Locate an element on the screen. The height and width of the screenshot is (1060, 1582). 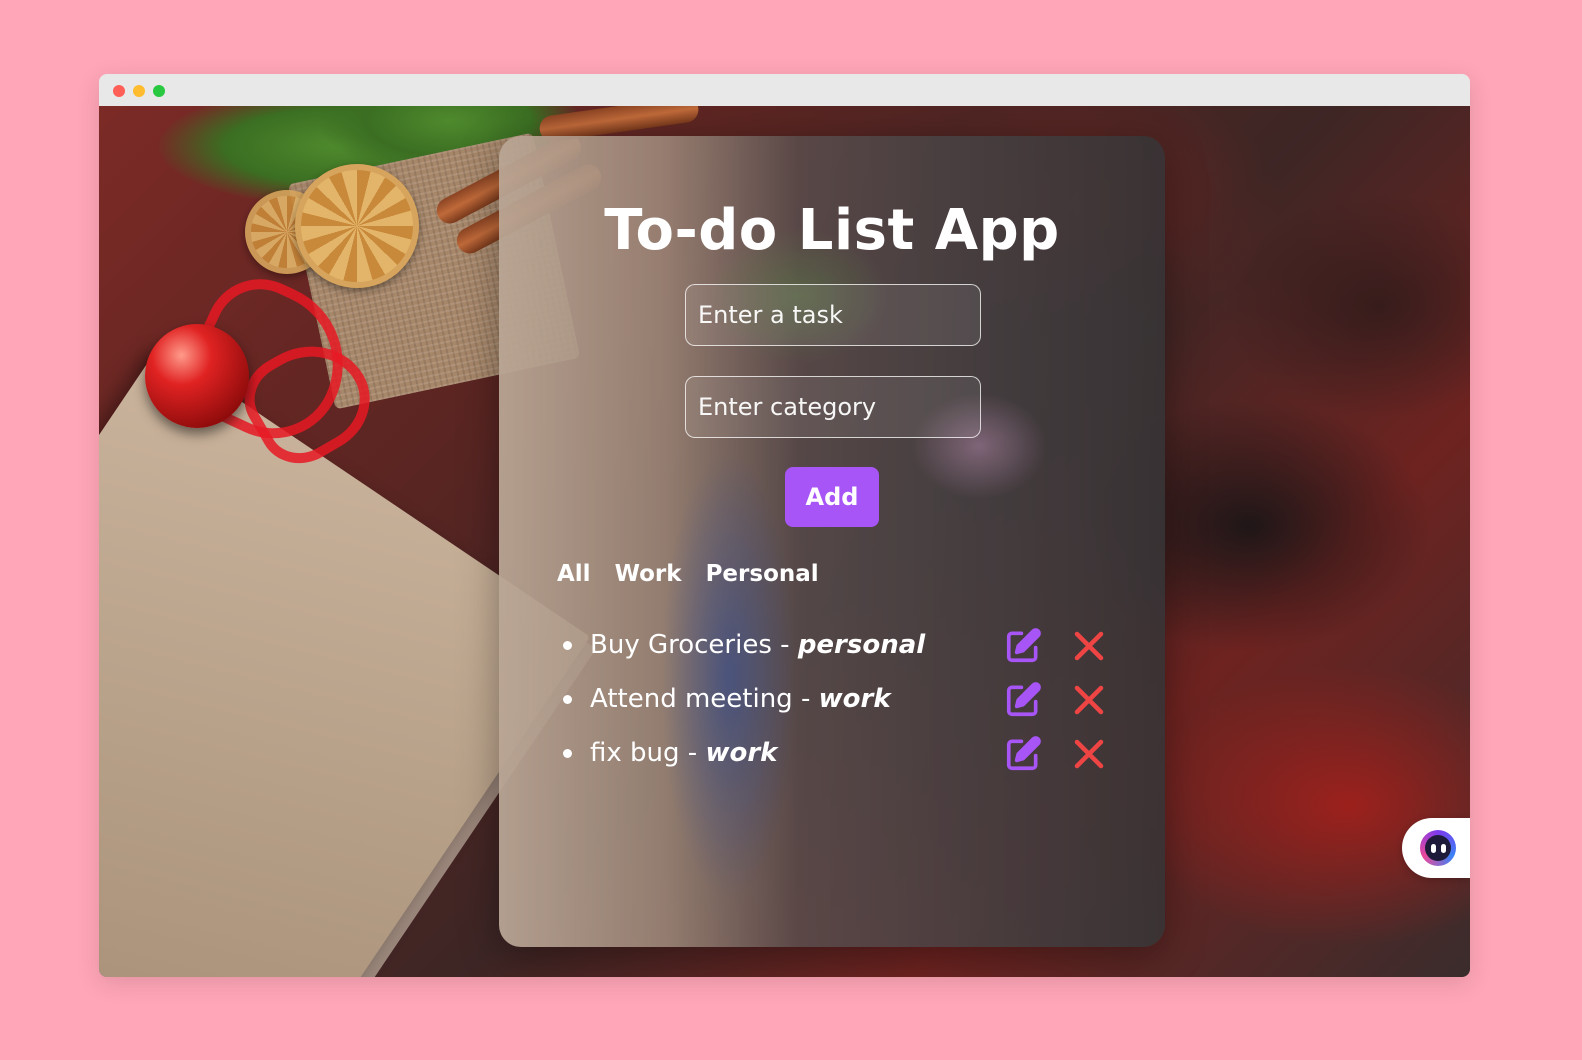
list-item: Attend meeting - work is located at coordinates (839, 699).